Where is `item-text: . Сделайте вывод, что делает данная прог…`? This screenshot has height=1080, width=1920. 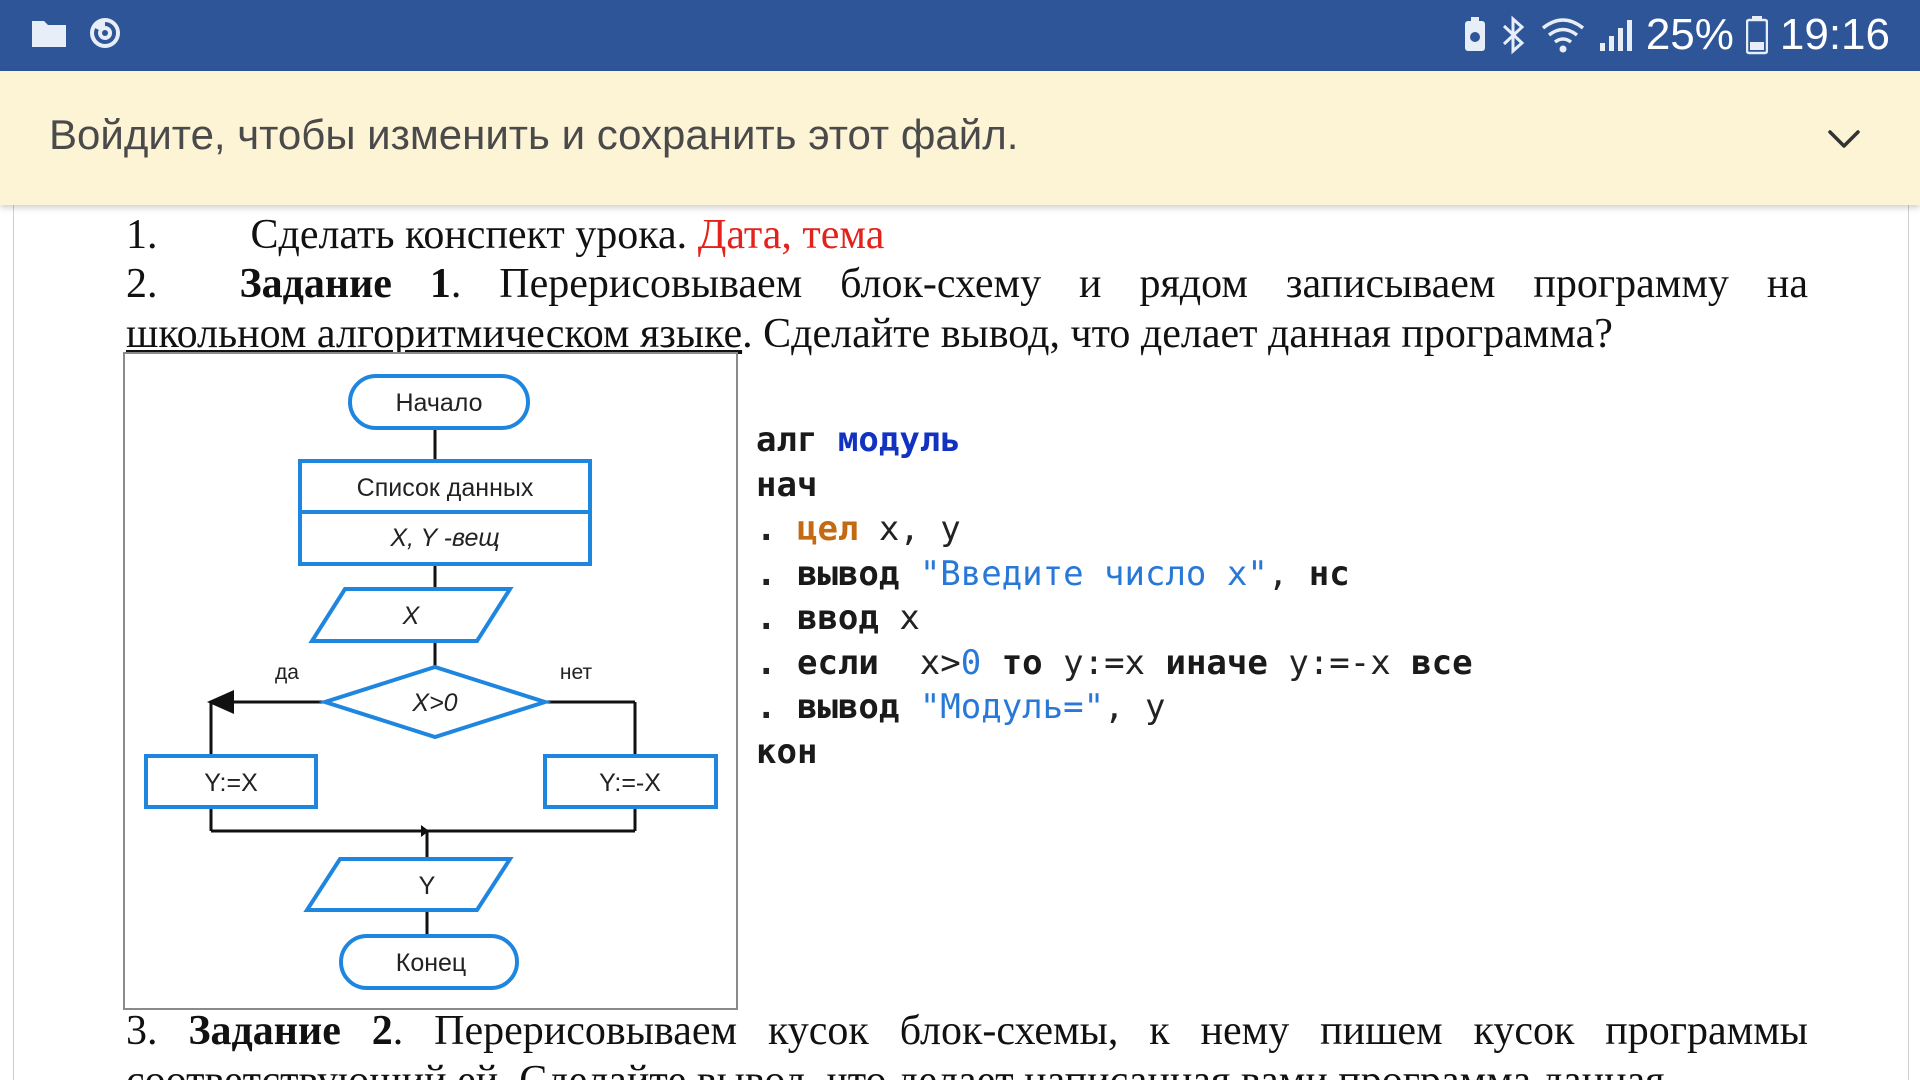 item-text: . Сделайте вывод, что делает данная прог… is located at coordinates (1177, 334).